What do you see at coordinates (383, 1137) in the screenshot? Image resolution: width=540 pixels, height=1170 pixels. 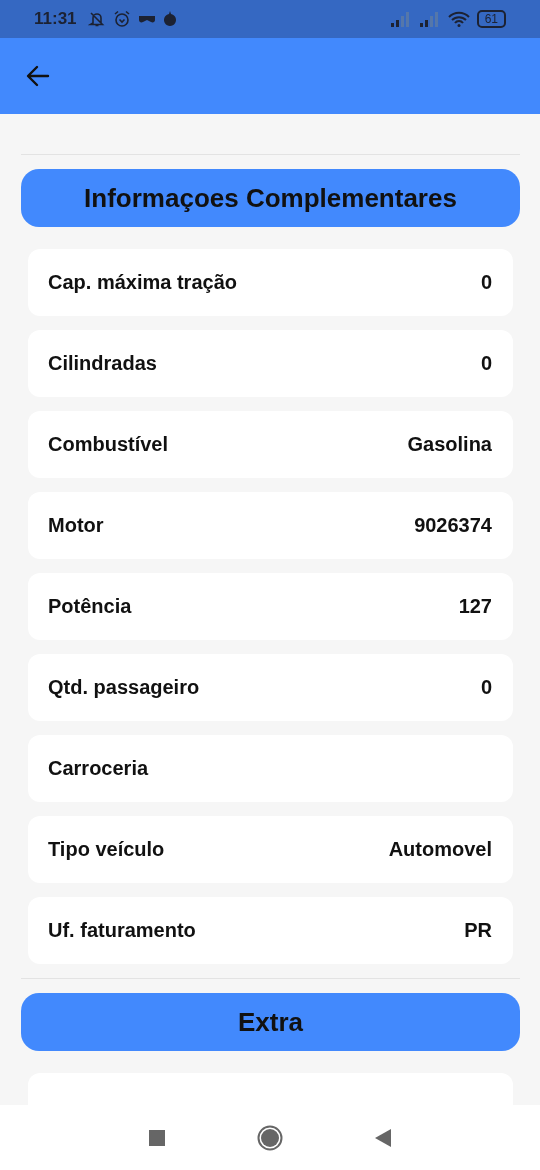 I see `back-icon` at bounding box center [383, 1137].